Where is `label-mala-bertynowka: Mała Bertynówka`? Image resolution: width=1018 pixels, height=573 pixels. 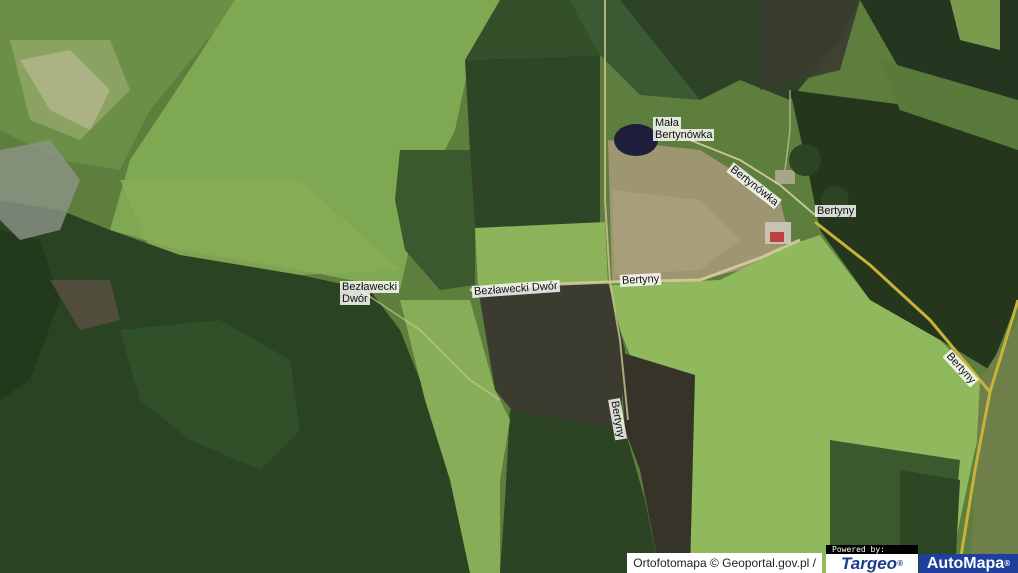
label-mala-bertynowka: Mała Bertynówka is located at coordinates (683, 129).